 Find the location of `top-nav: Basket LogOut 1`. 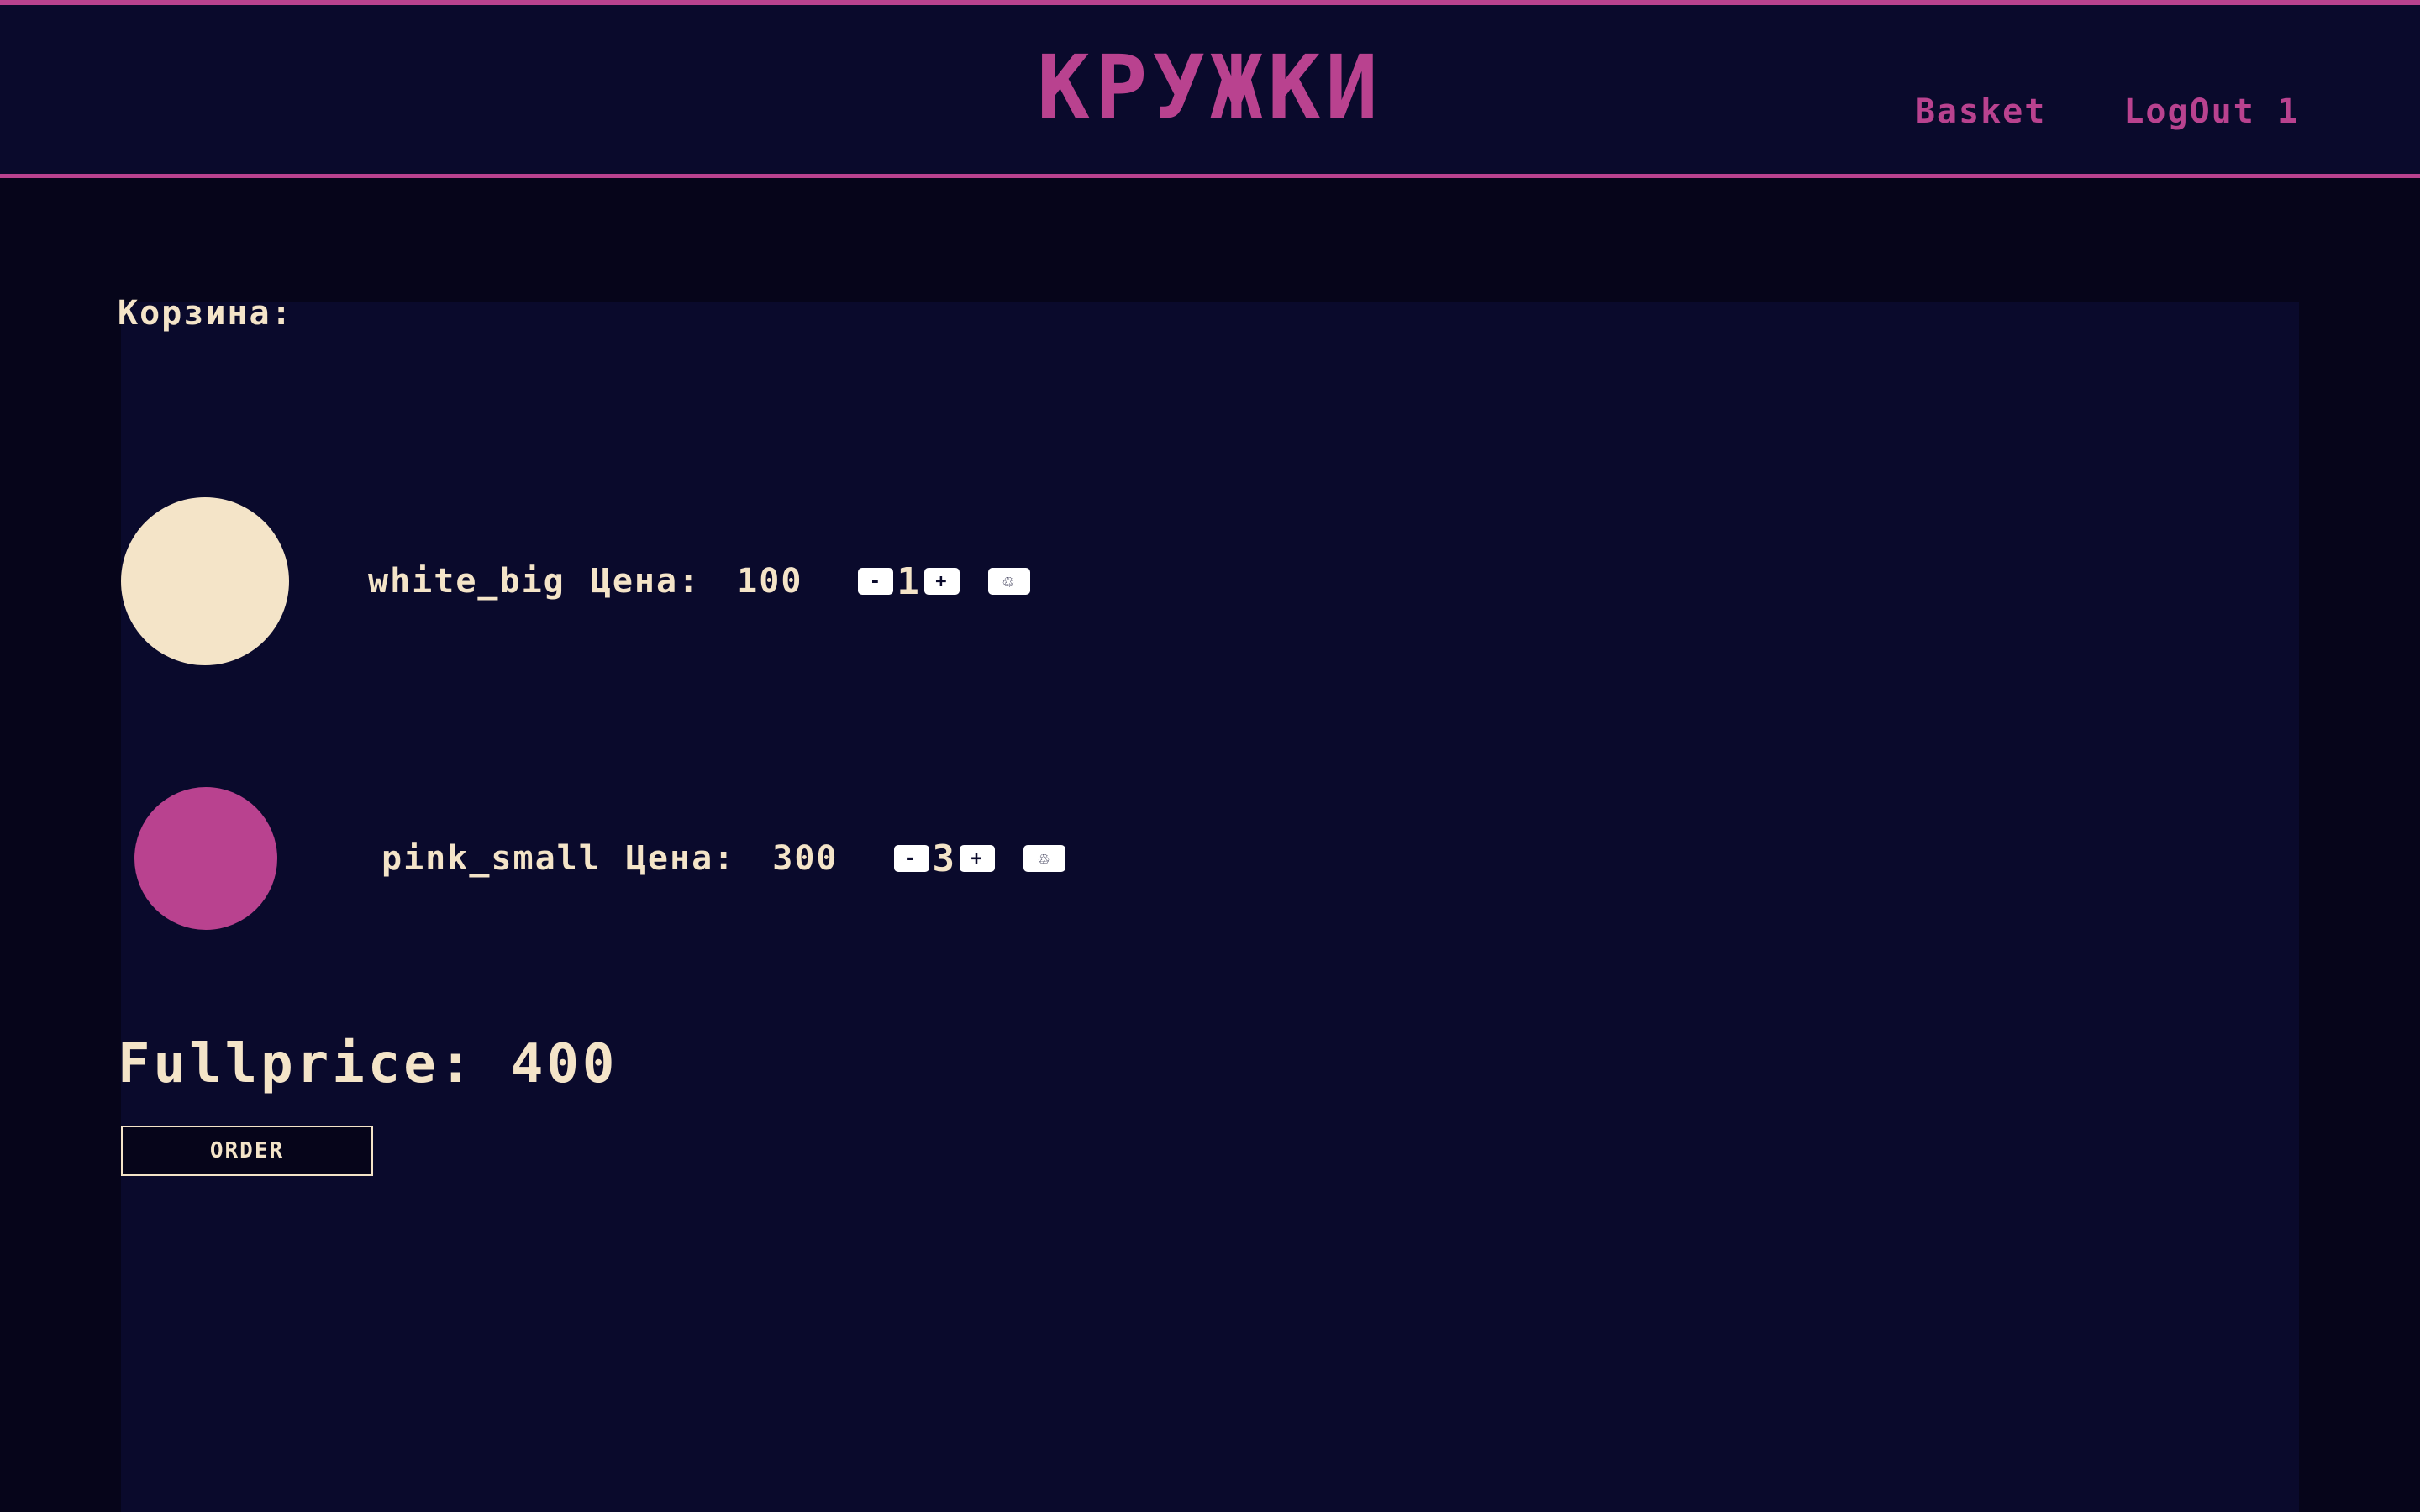

top-nav: Basket LogOut 1 is located at coordinates (2107, 111).